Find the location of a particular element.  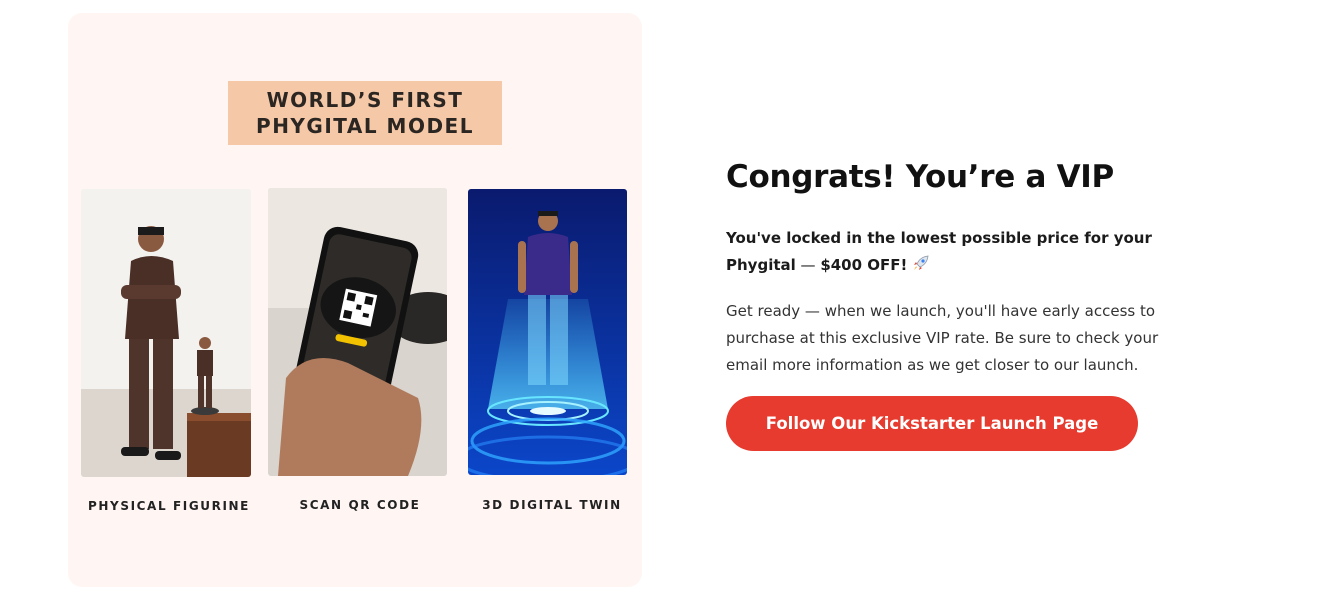

physical-figurine-photo is located at coordinates (166, 333).